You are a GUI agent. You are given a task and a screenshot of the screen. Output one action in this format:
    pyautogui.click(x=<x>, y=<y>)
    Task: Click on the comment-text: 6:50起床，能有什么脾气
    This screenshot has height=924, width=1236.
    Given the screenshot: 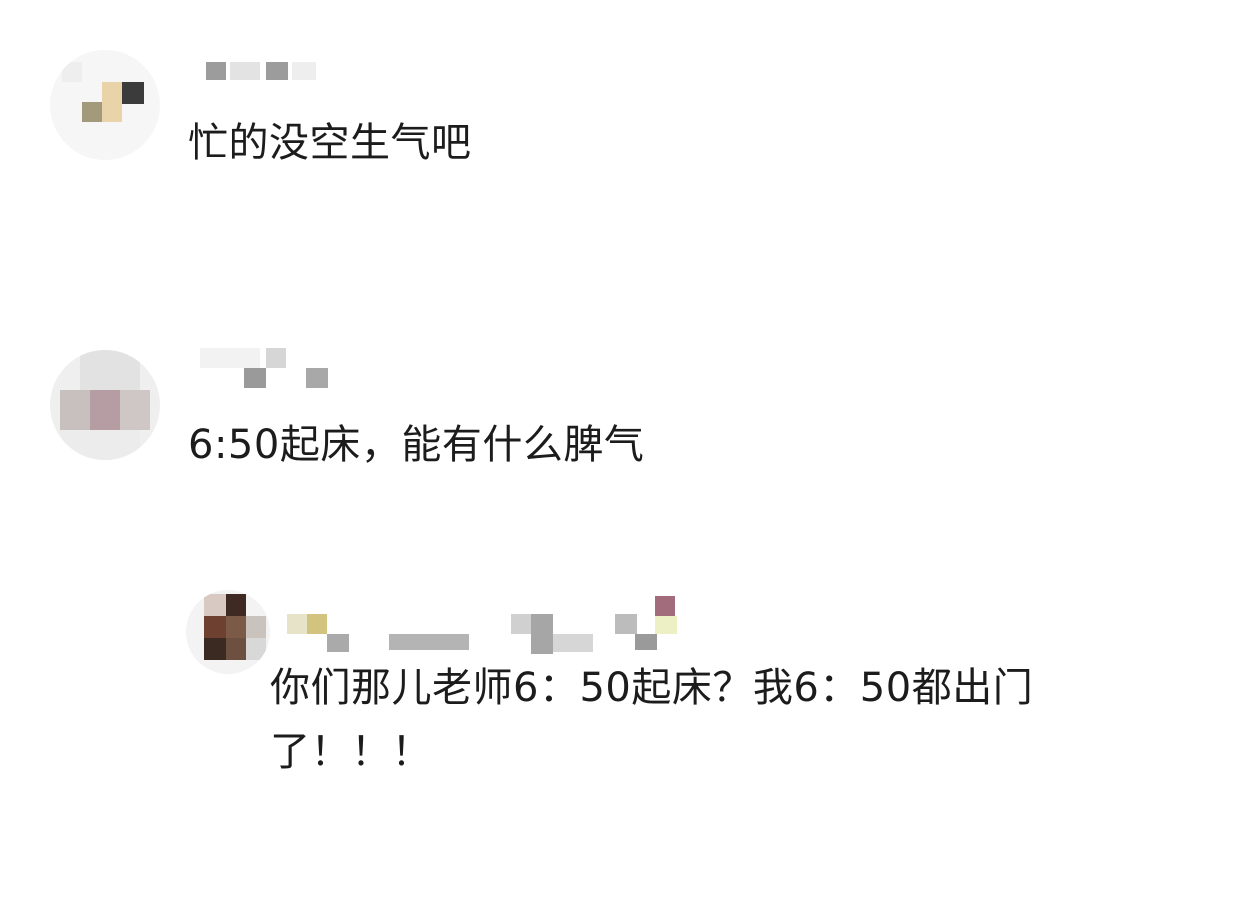 What is the action you would take?
    pyautogui.click(x=416, y=445)
    